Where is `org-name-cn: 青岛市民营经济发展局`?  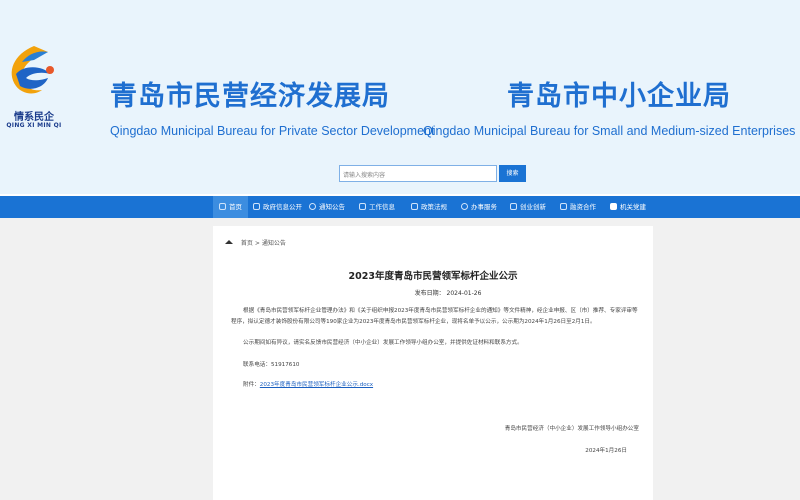 org-name-cn: 青岛市民营经济发展局 is located at coordinates (250, 96).